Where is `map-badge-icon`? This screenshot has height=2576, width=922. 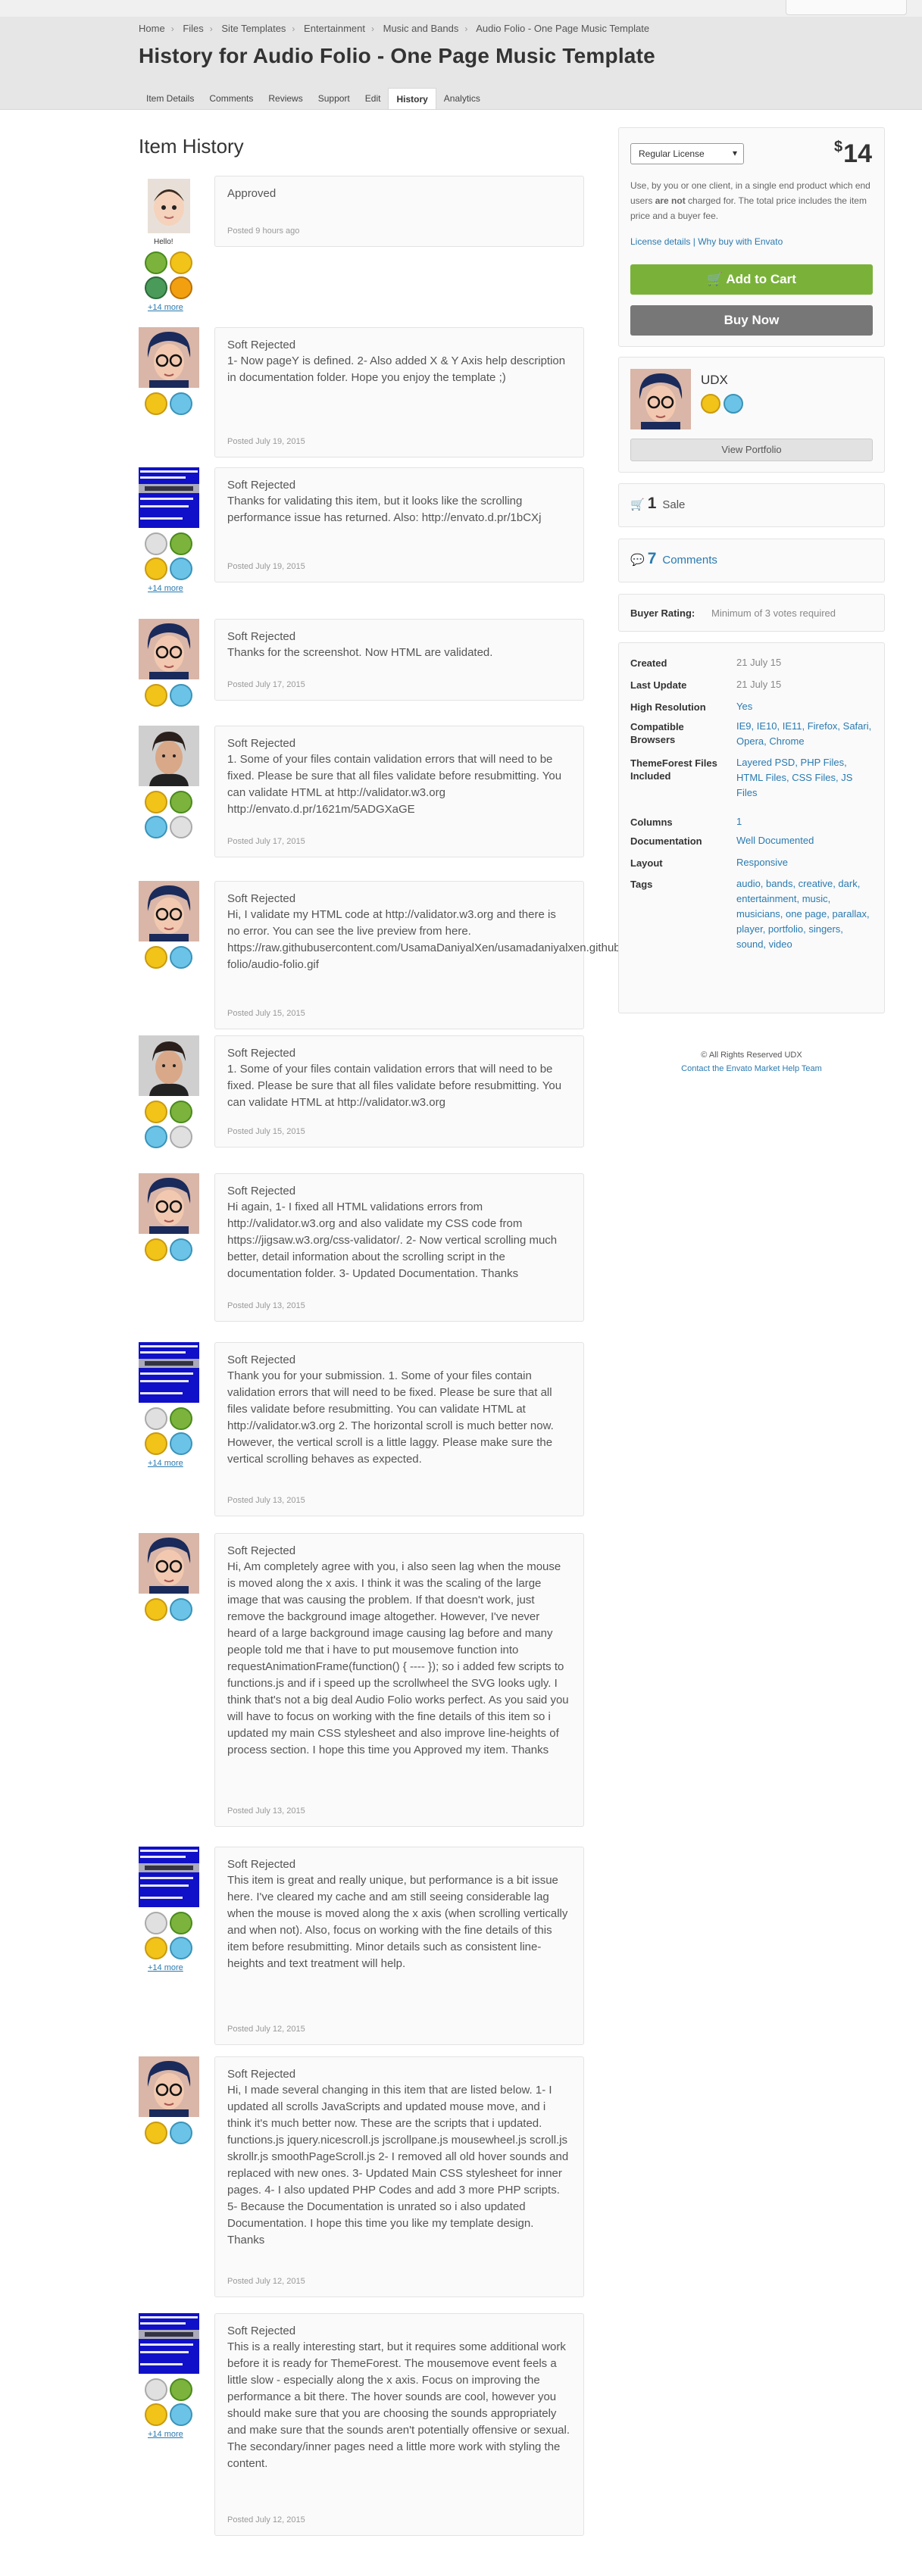
map-badge-icon is located at coordinates (156, 288).